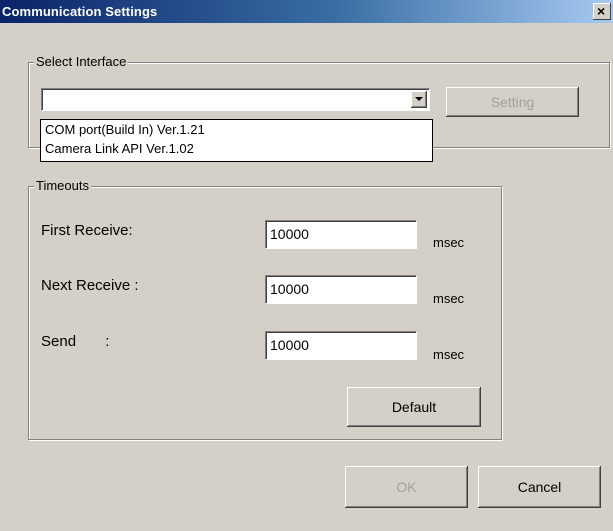 The width and height of the screenshot is (613, 531). I want to click on next-receive-input: 10000, so click(341, 289).